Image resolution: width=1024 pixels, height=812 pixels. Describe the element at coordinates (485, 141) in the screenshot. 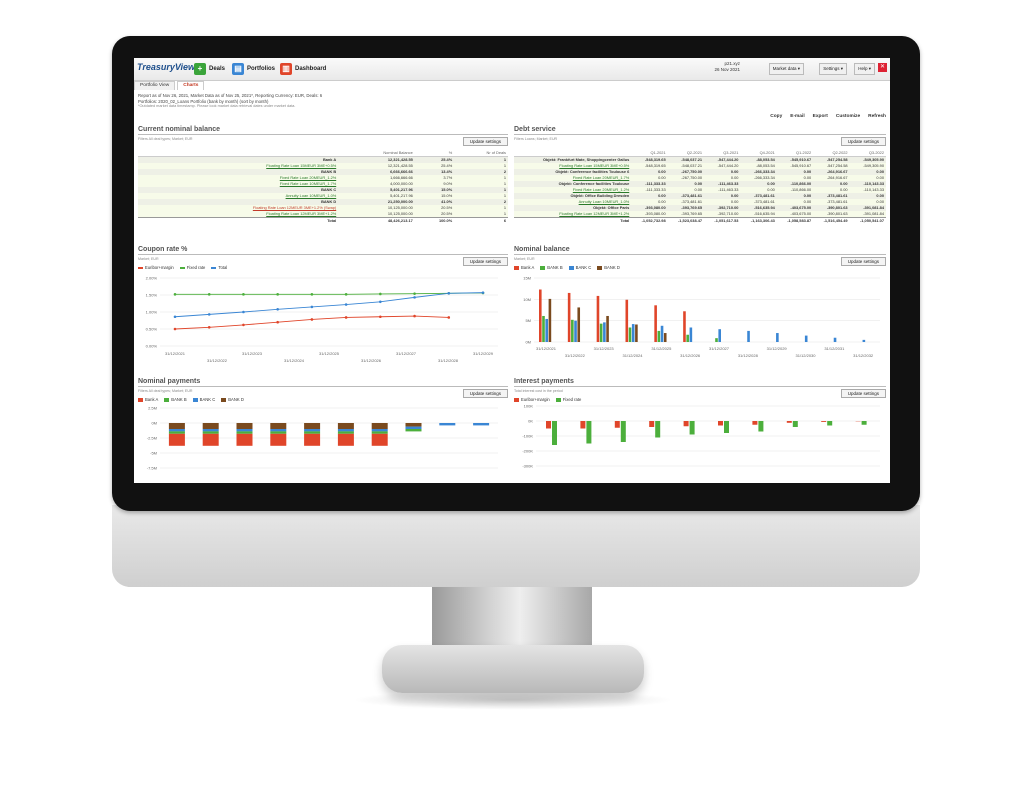

I see `balance-update-button: Update settings` at that location.